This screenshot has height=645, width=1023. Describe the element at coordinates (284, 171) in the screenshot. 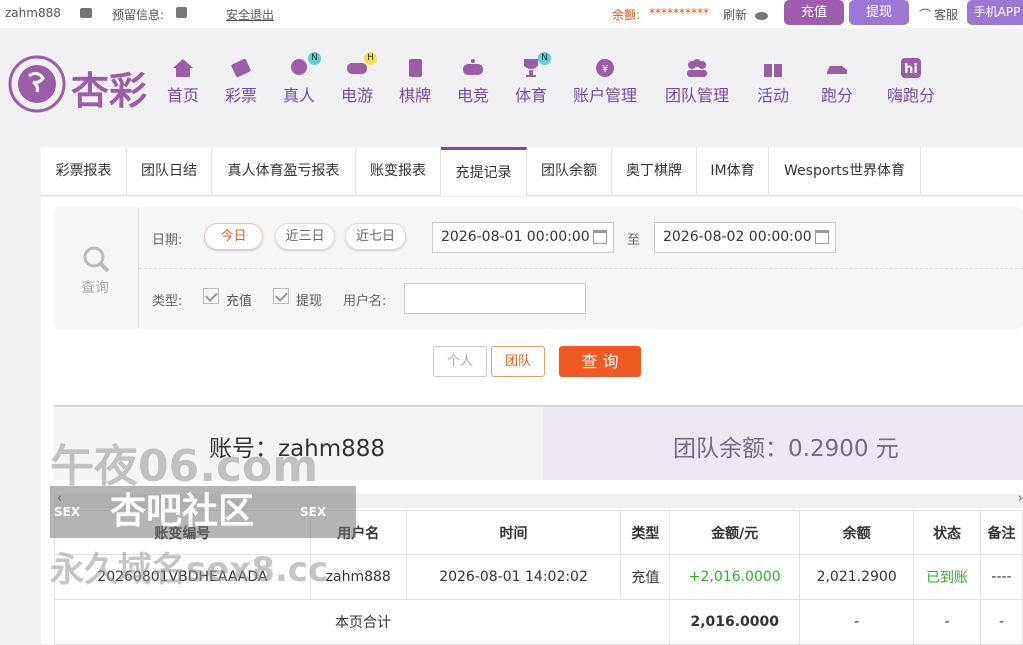

I see `tab-live-sports-pl: 真人体育盈亏报表` at that location.